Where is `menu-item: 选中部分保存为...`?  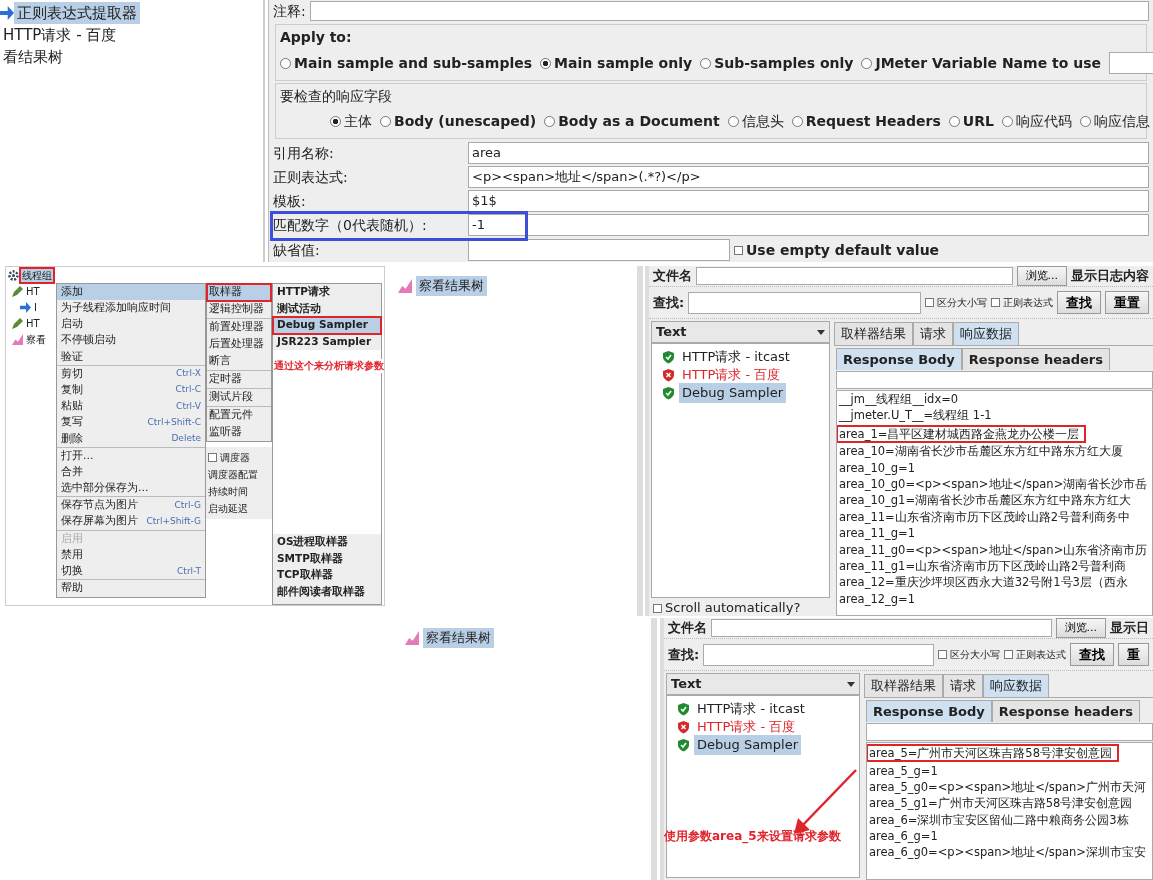 menu-item: 选中部分保存为... is located at coordinates (131, 488).